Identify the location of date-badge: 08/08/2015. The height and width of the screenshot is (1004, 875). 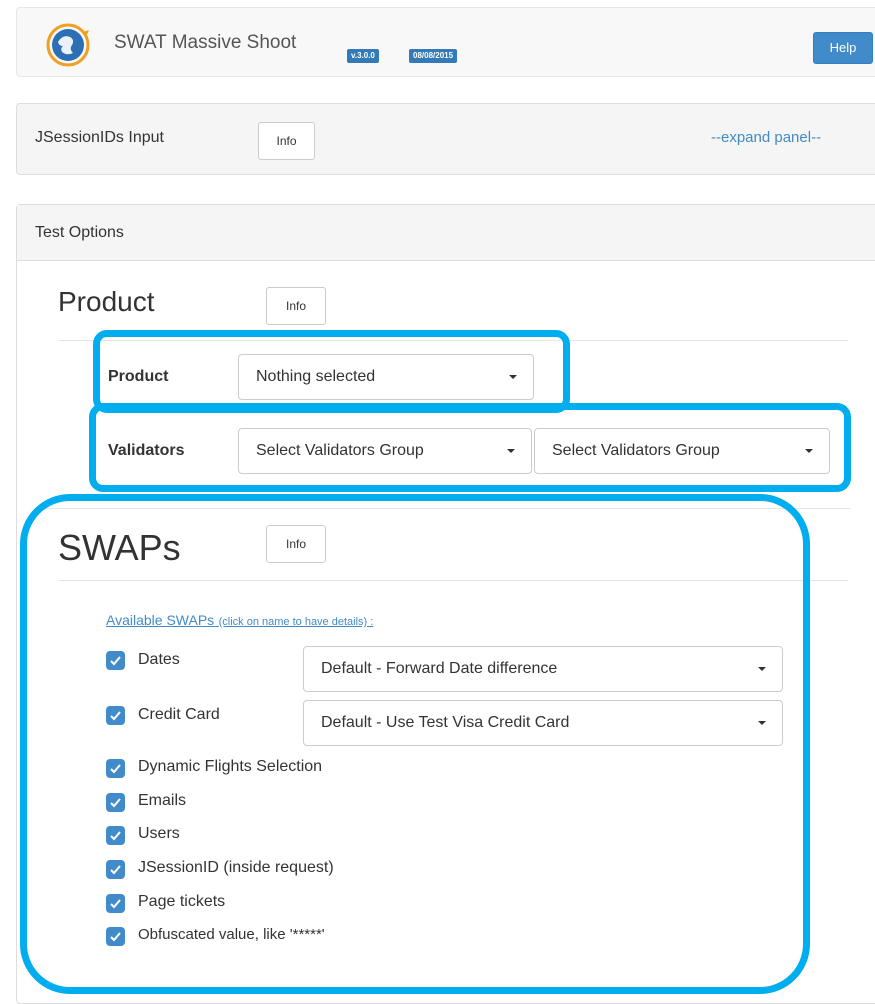
(433, 56).